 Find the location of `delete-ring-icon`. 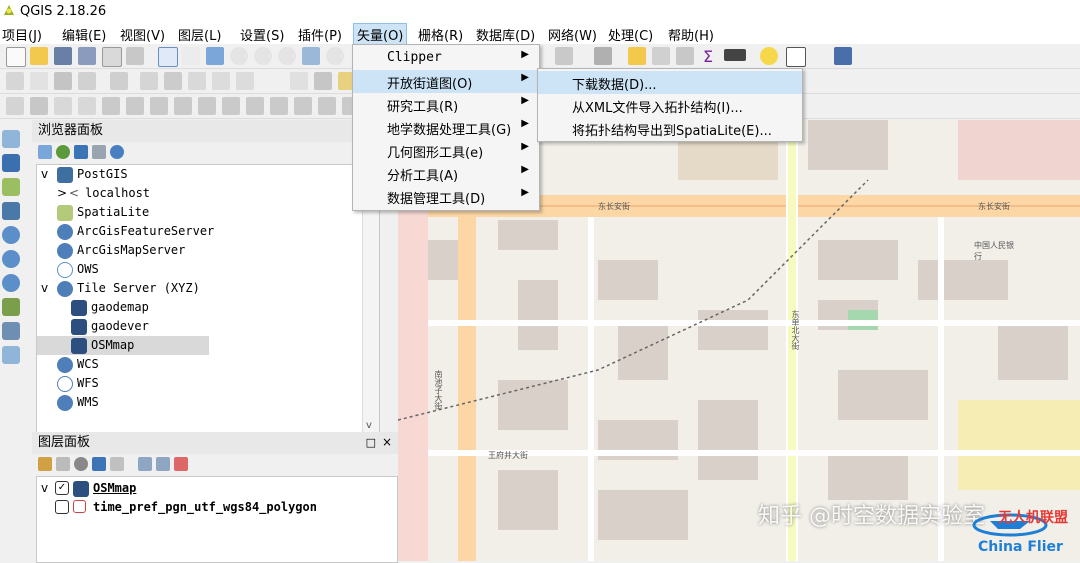

delete-ring-icon is located at coordinates (207, 106).